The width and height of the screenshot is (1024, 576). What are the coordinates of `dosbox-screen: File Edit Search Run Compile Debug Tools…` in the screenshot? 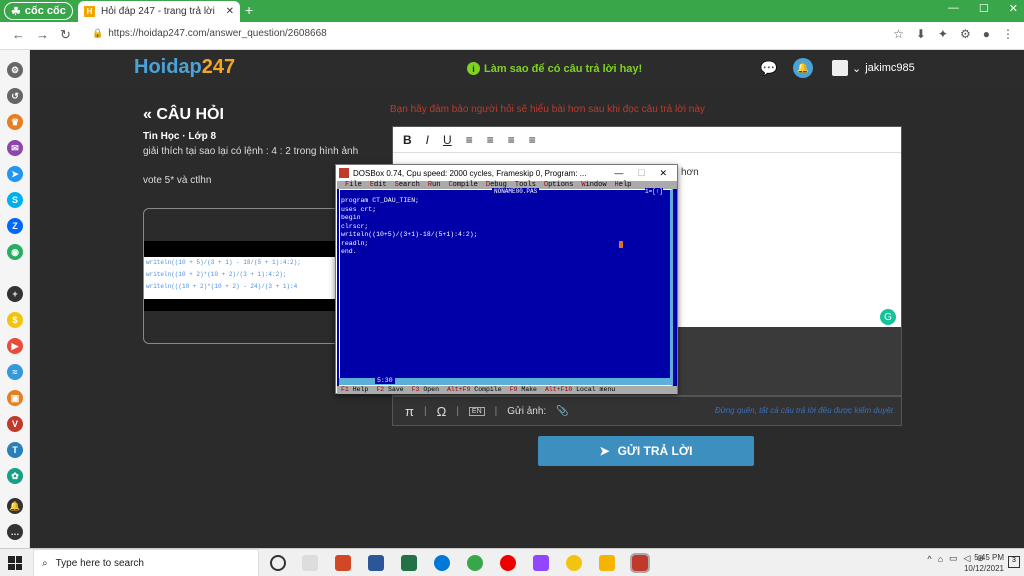 It's located at (507, 287).